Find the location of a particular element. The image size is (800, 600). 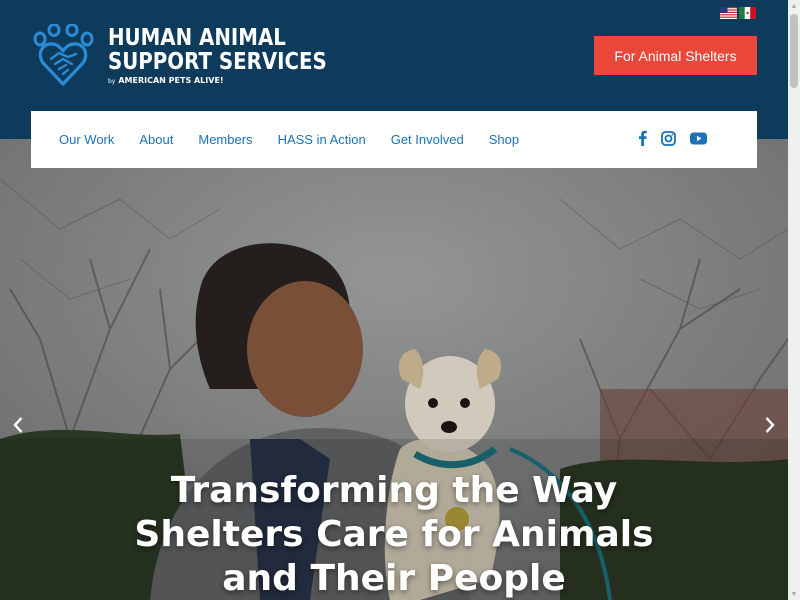

facebook-icon is located at coordinates (642, 140).